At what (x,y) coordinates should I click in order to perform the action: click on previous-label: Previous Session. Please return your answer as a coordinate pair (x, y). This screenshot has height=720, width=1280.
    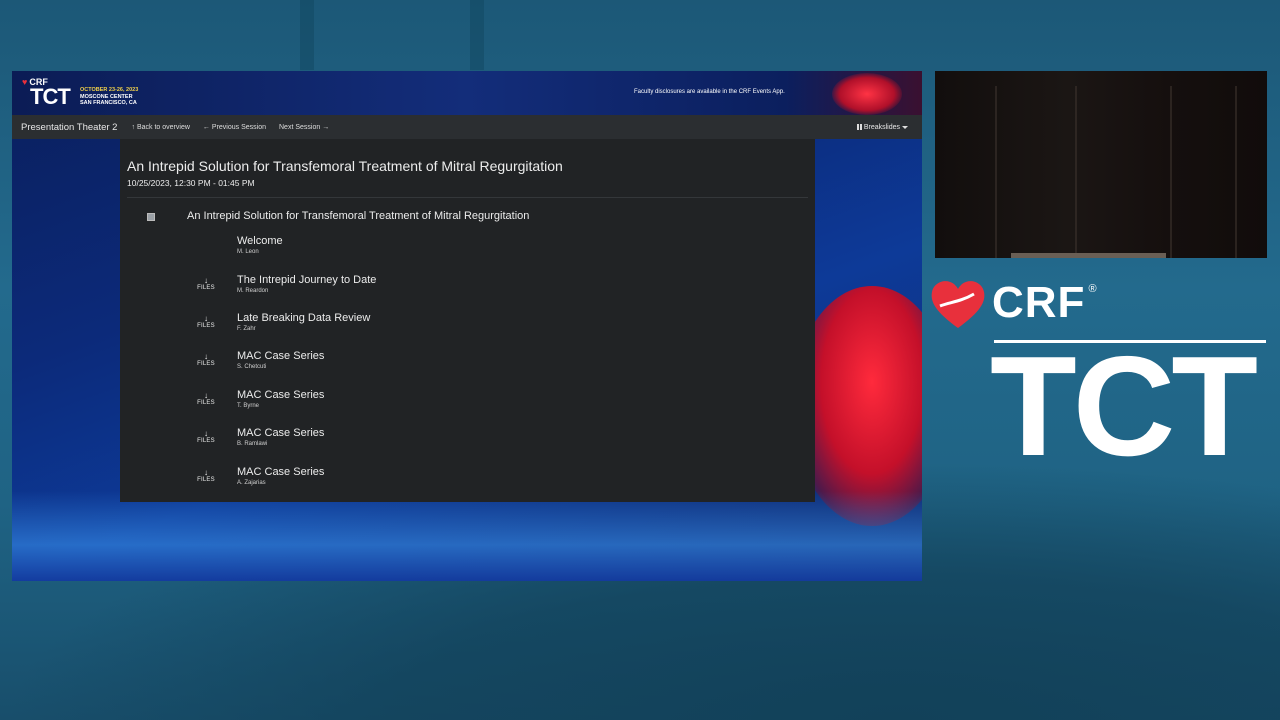
    Looking at the image, I should click on (238, 127).